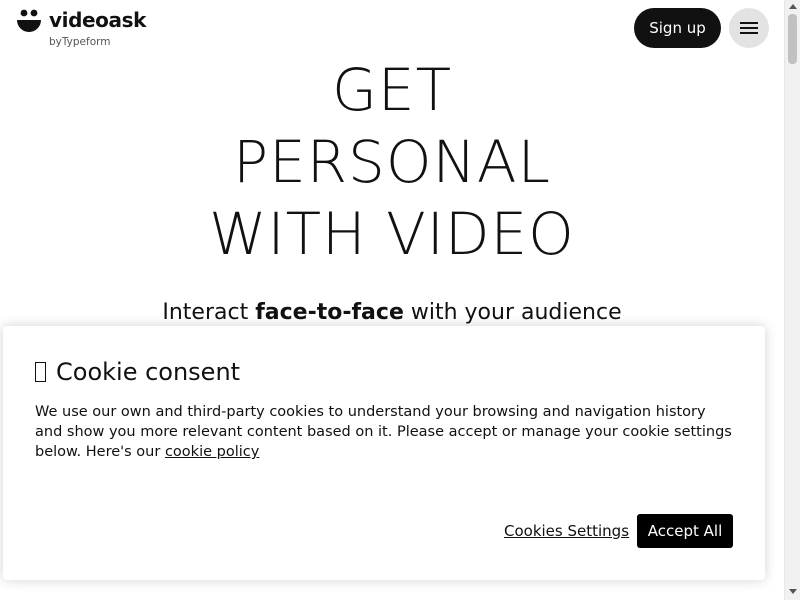 The width and height of the screenshot is (800, 600). I want to click on hero-subtitle-bold: face-to-face, so click(329, 312).